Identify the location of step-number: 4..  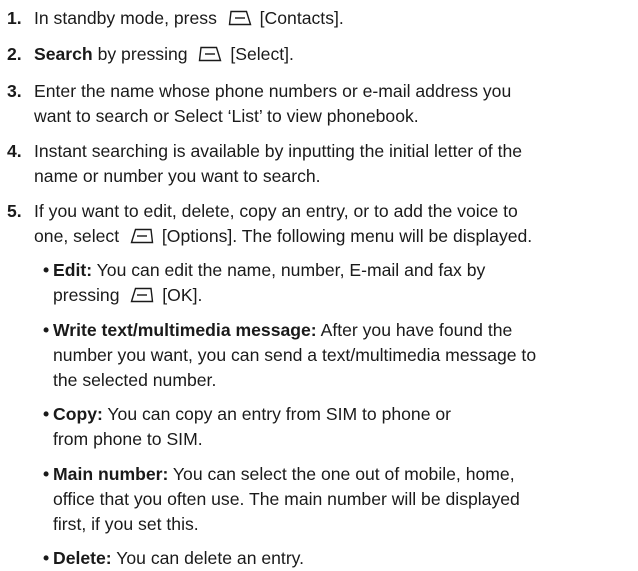
(14, 151).